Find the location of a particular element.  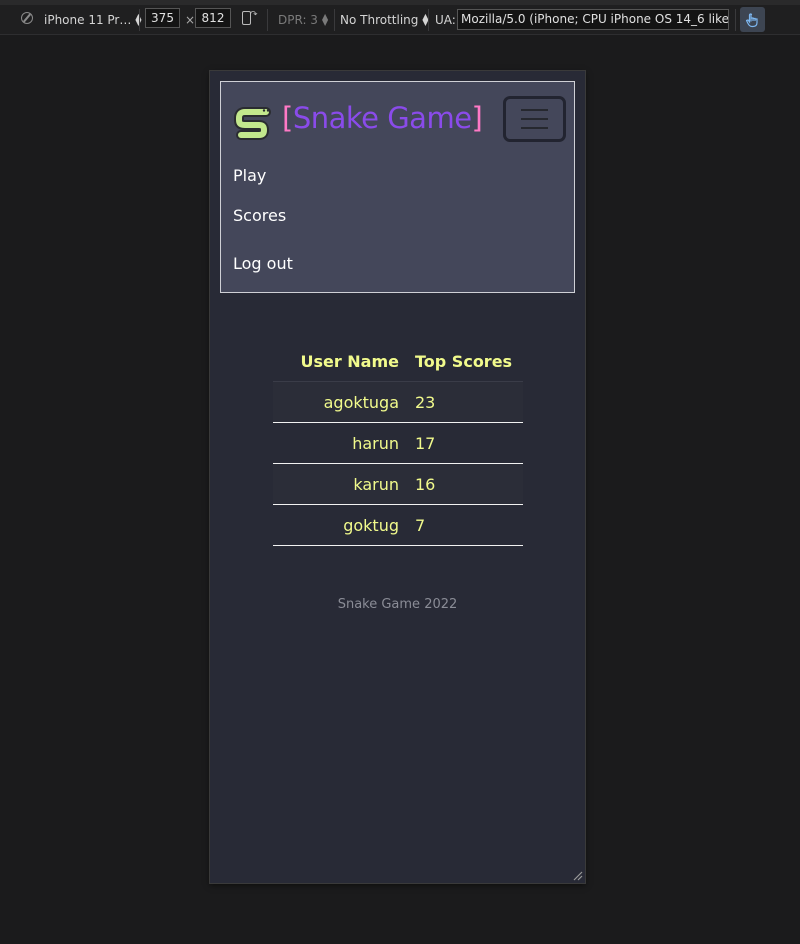

select-arrows-icon: ▲▼ is located at coordinates (325, 19).